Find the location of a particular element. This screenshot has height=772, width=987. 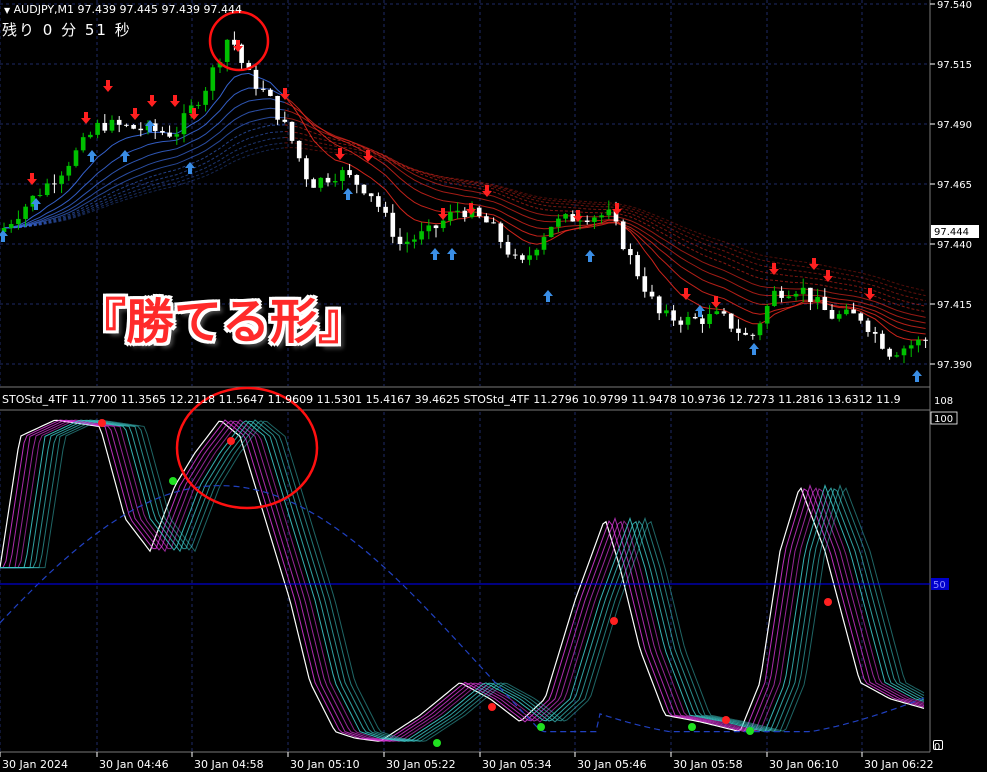

price-axis-label: 97.515 is located at coordinates (954, 65).